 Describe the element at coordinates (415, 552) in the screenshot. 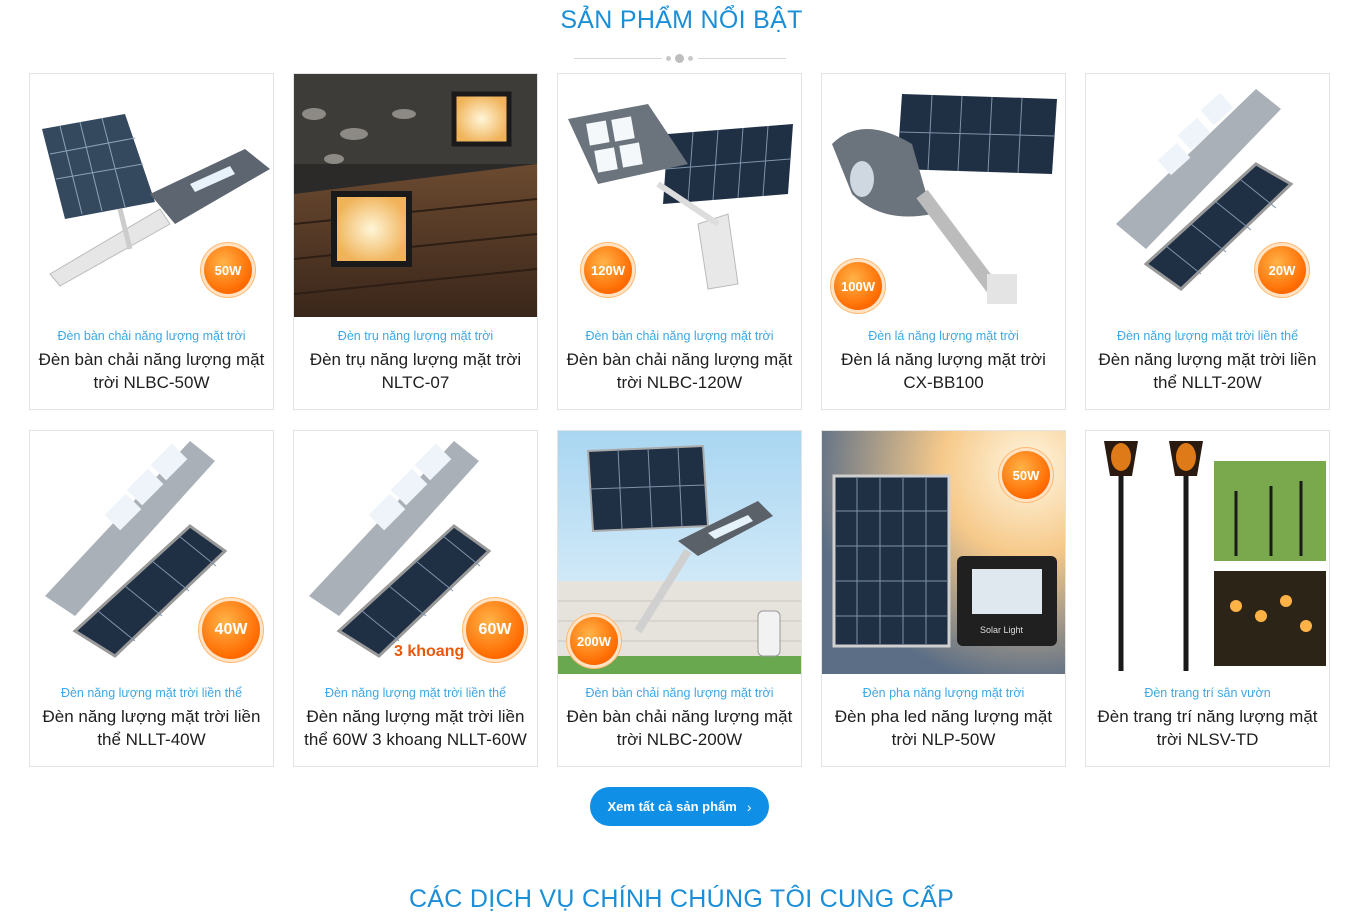

I see `product-image: 3 khoang 60W` at that location.